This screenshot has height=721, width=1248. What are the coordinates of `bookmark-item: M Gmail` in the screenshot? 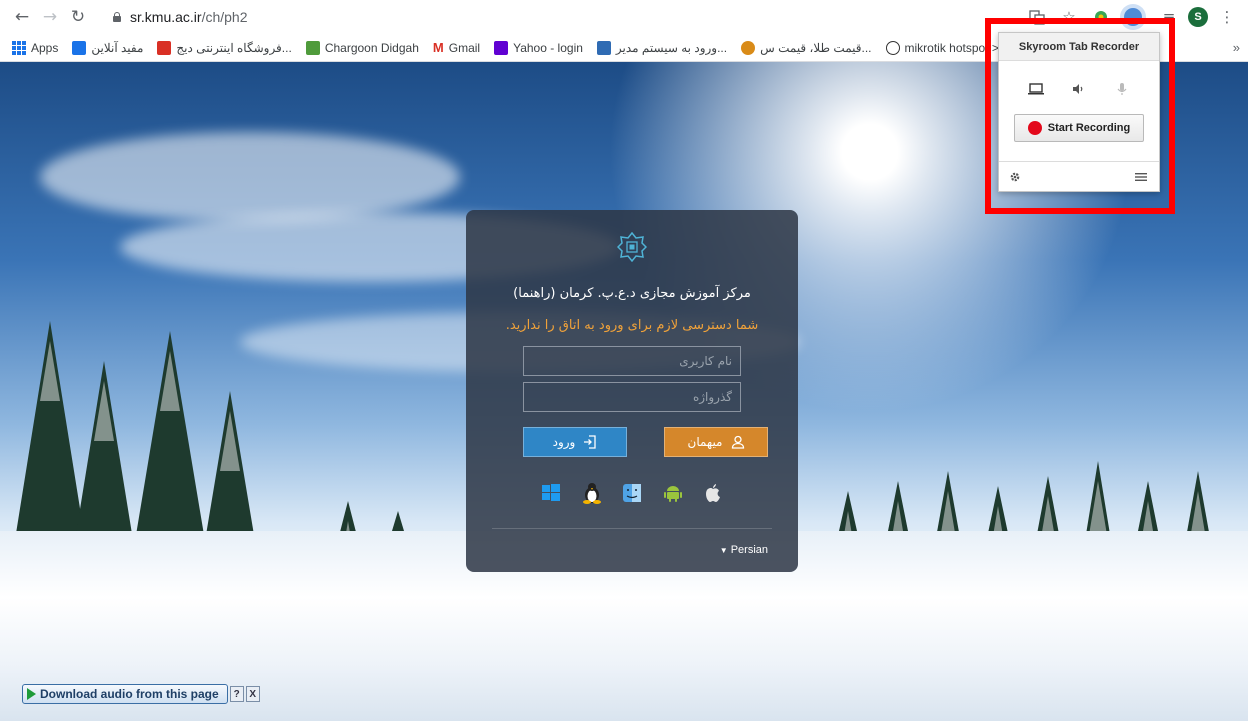 It's located at (456, 47).